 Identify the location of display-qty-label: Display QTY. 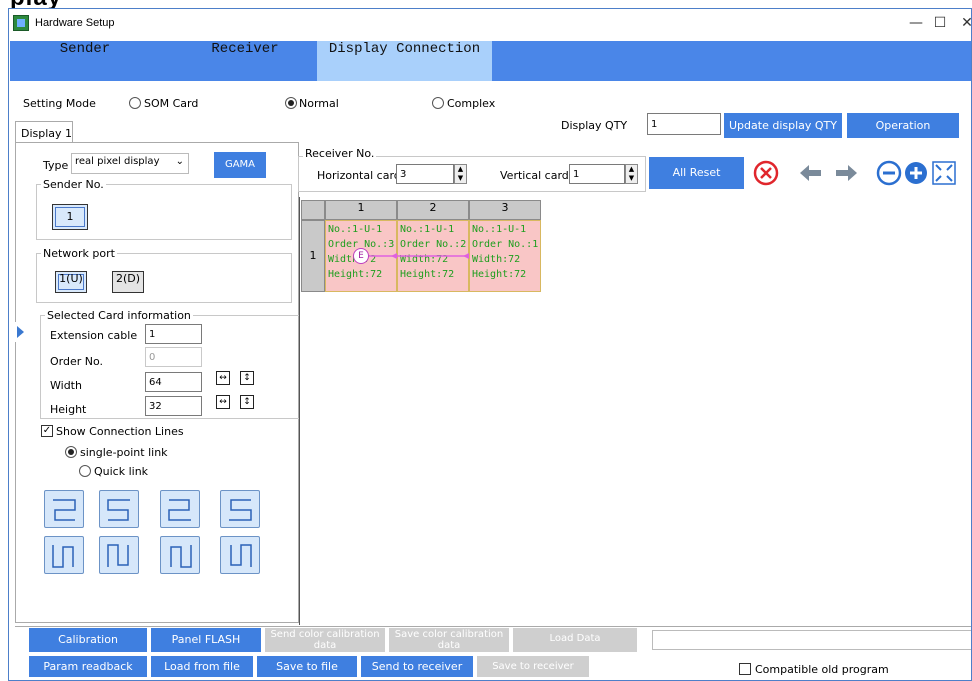
(594, 125).